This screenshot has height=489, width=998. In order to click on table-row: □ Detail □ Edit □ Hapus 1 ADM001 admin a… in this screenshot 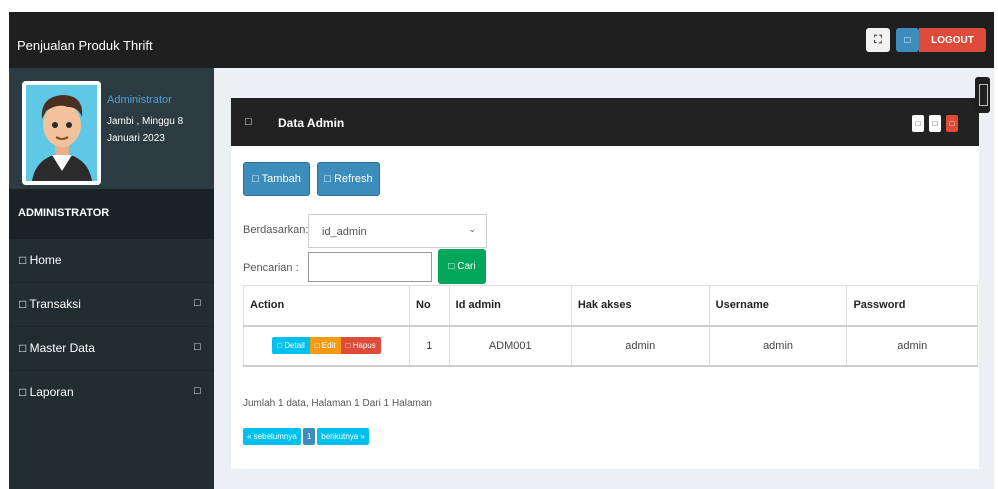, I will do `click(610, 346)`.